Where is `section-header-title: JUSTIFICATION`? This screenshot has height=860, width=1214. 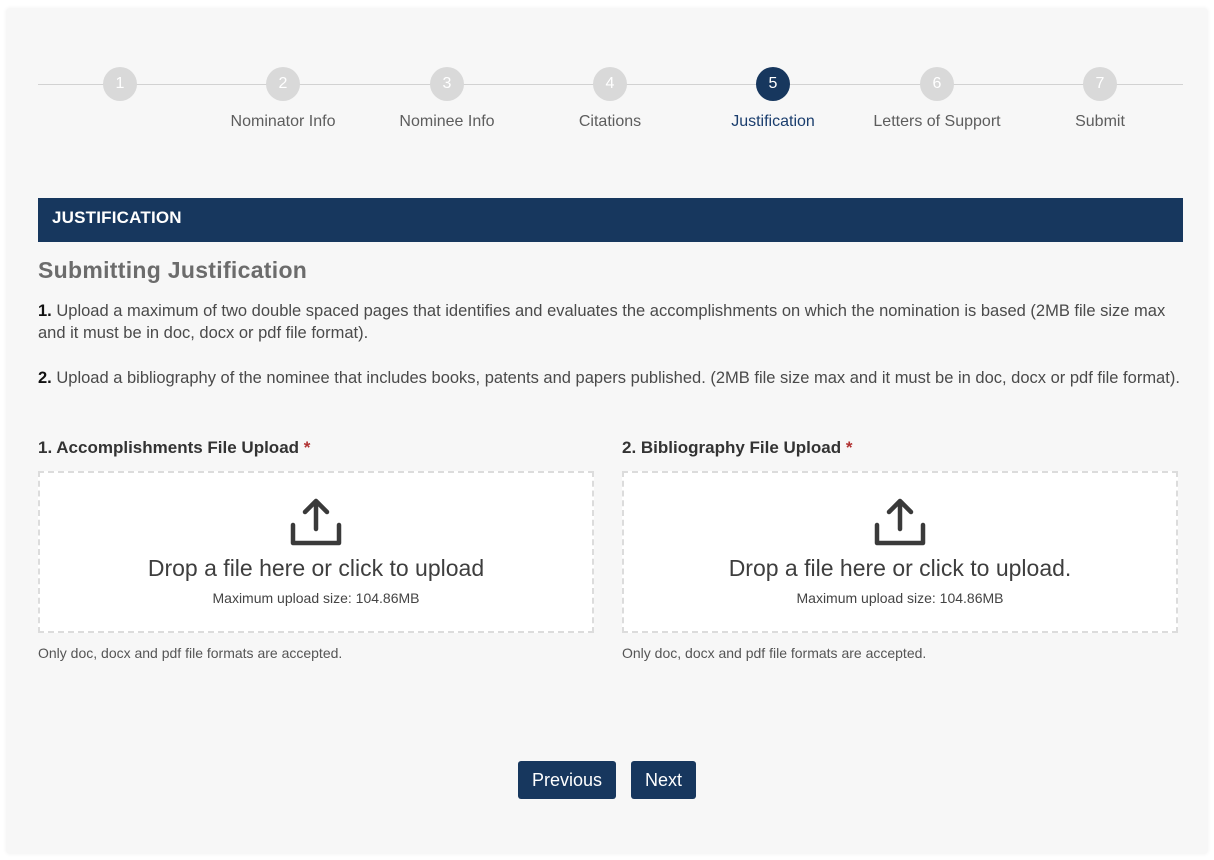
section-header-title: JUSTIFICATION is located at coordinates (117, 217).